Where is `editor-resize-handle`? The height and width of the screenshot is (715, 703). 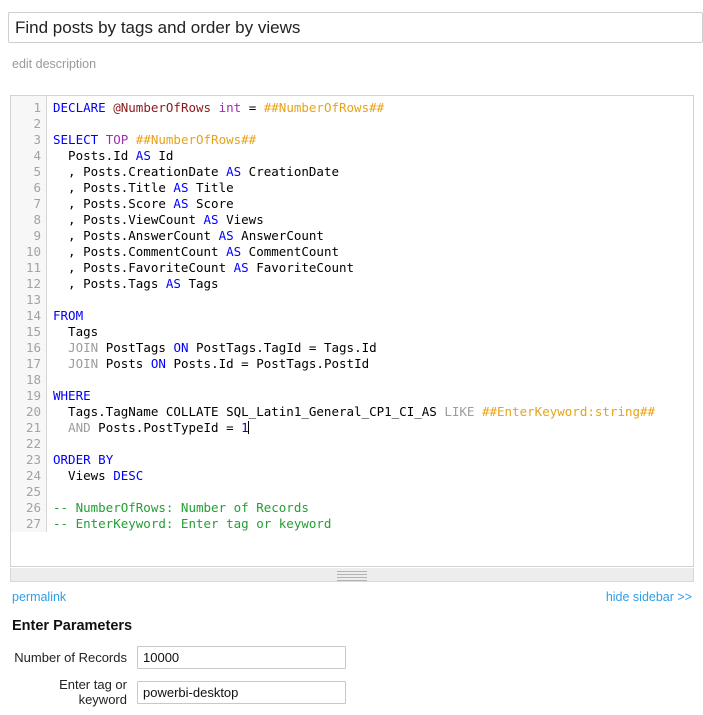 editor-resize-handle is located at coordinates (352, 575).